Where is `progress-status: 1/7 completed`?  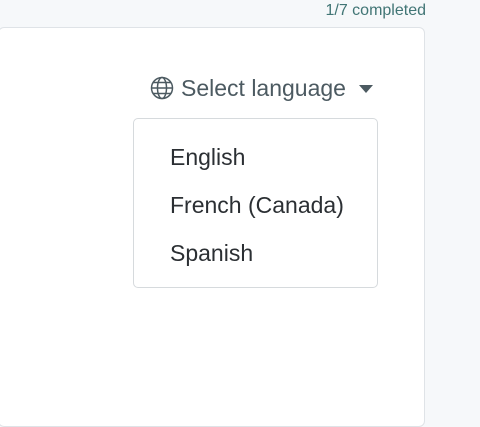 progress-status: 1/7 completed is located at coordinates (375, 10).